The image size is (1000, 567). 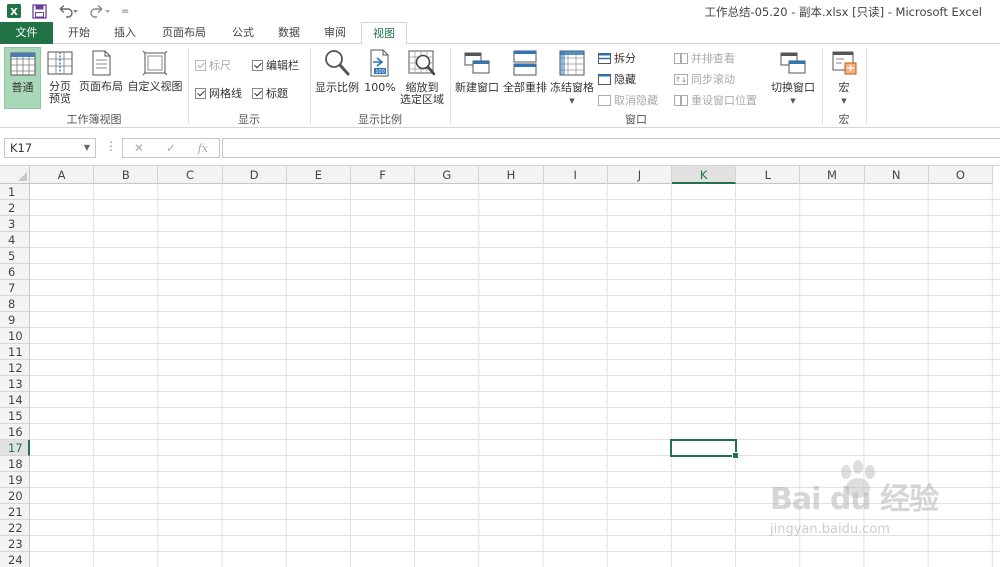 I want to click on side-by-side-icon, so click(x=681, y=58).